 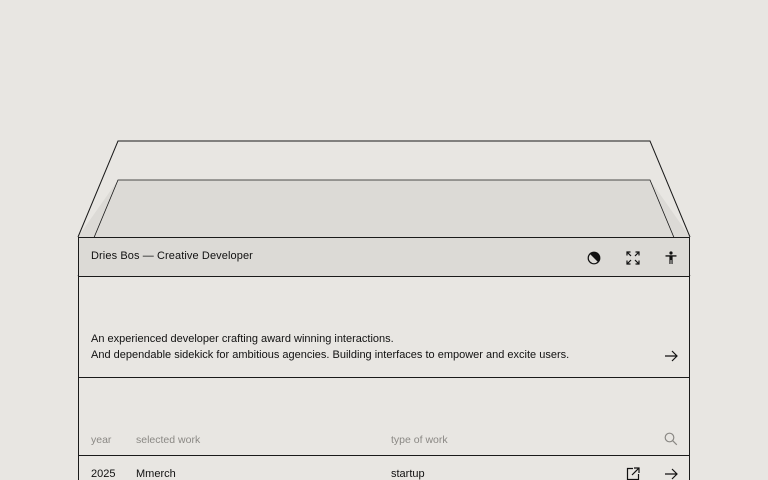 What do you see at coordinates (671, 439) in the screenshot?
I see `search-icon` at bounding box center [671, 439].